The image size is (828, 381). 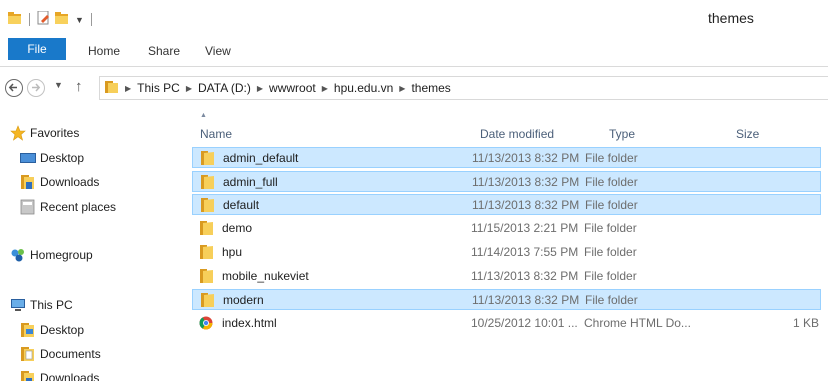 What do you see at coordinates (104, 53) in the screenshot?
I see `tab-home: Home` at bounding box center [104, 53].